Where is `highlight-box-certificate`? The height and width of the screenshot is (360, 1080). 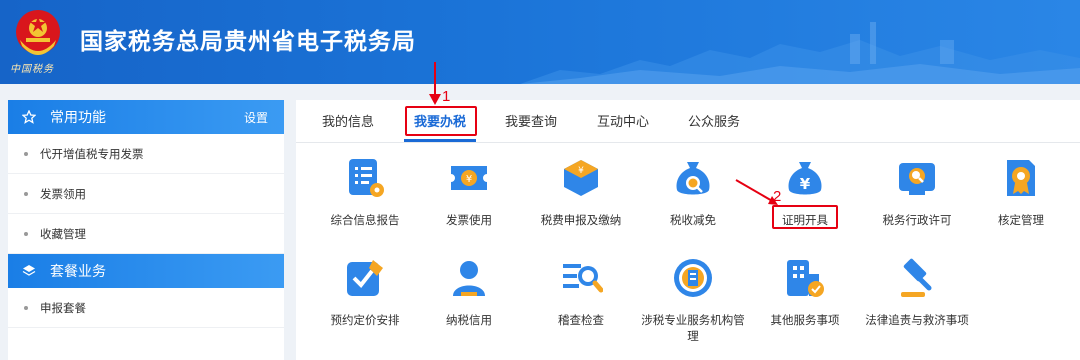 highlight-box-certificate is located at coordinates (805, 217).